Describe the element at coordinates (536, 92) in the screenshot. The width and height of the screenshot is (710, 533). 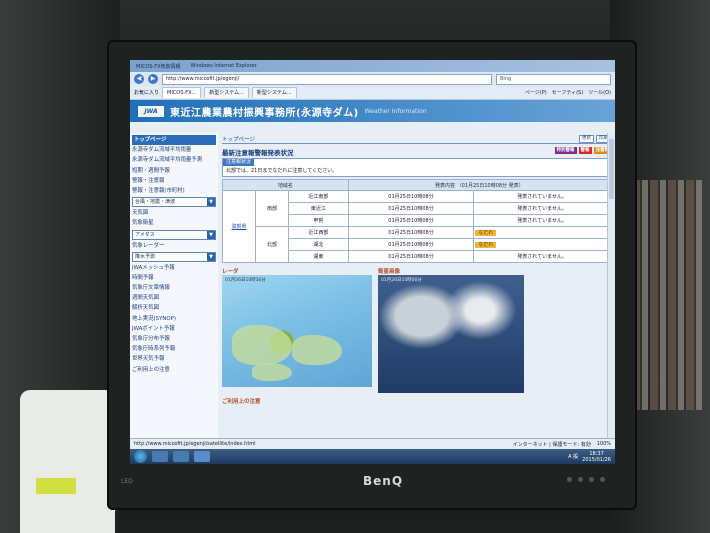
I see `page-menu: ページ(P)` at that location.